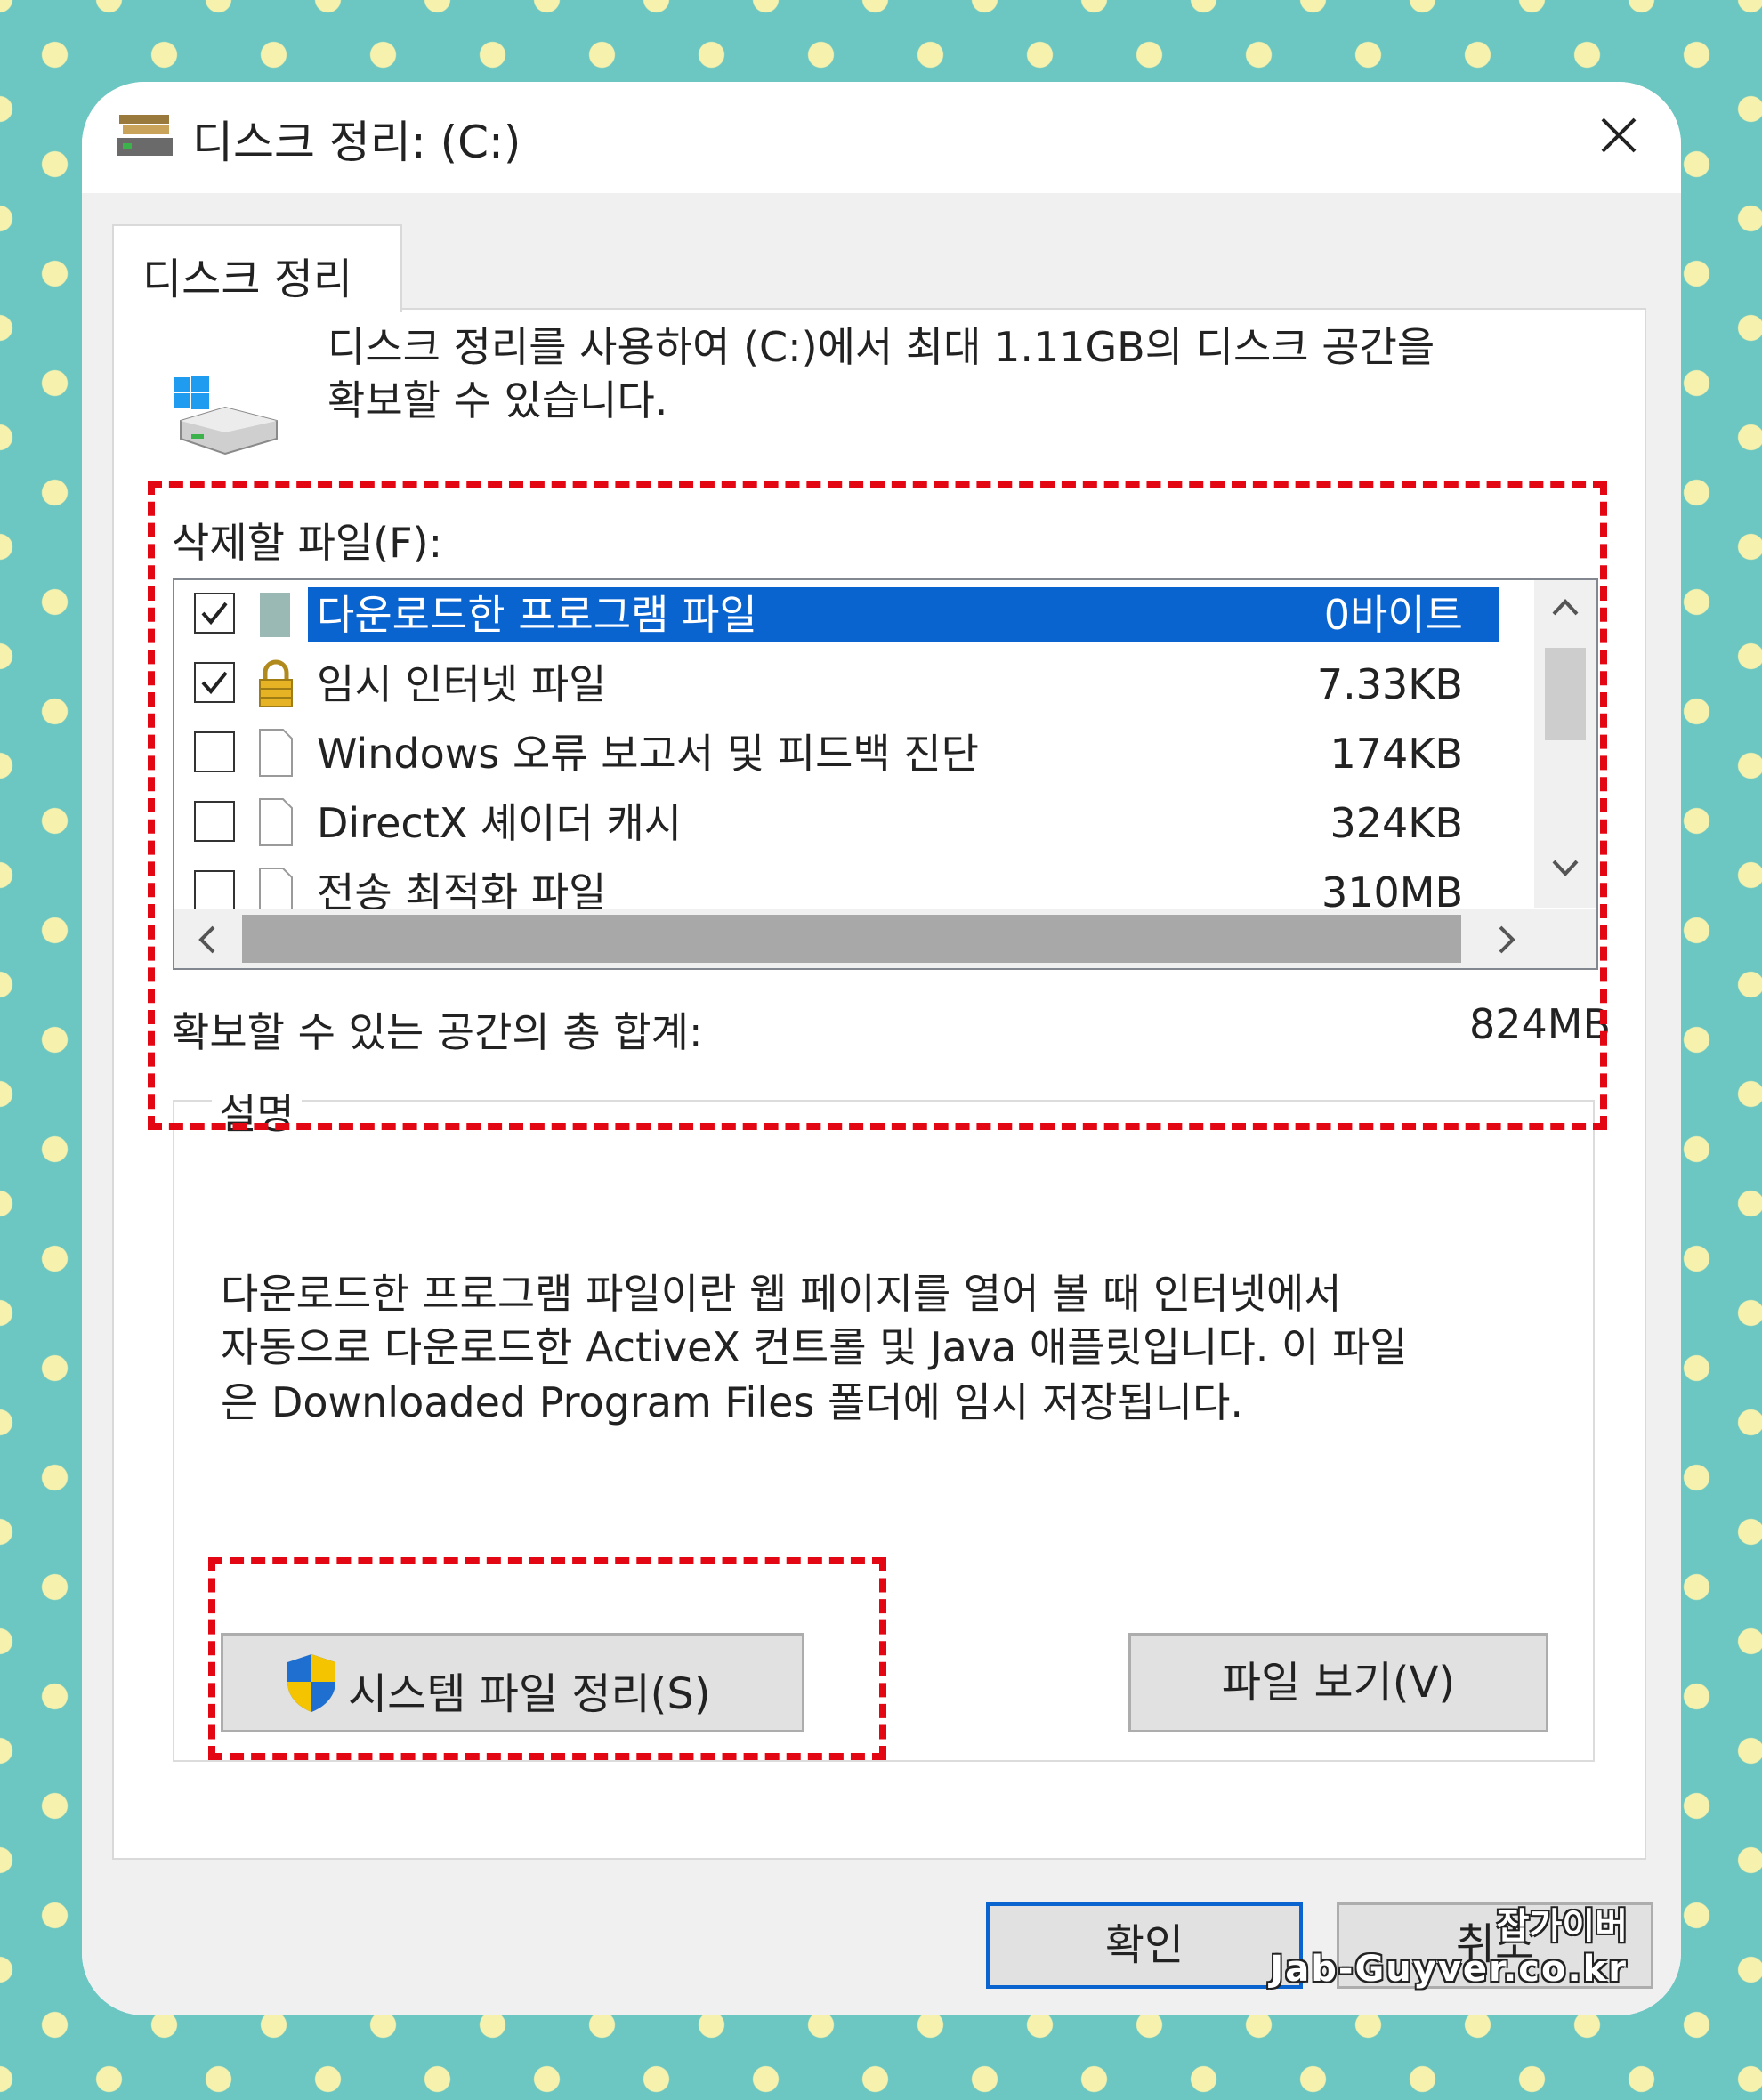 This screenshot has height=2100, width=1762. What do you see at coordinates (529, 1694) in the screenshot?
I see `system-file-cleanup-label: 시스템 파일 정리(S)` at bounding box center [529, 1694].